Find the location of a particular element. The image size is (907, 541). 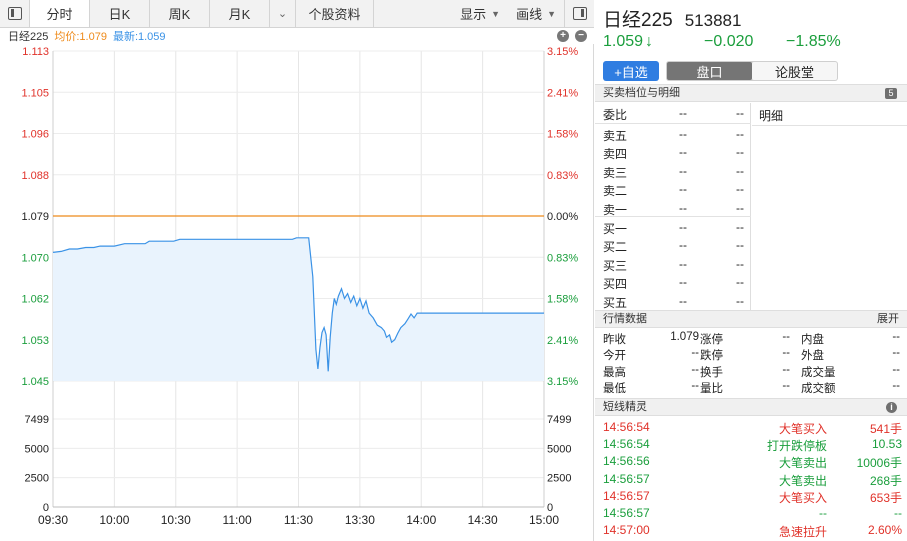

legend-avg-price: 均价:1.079 is located at coordinates (80, 37).